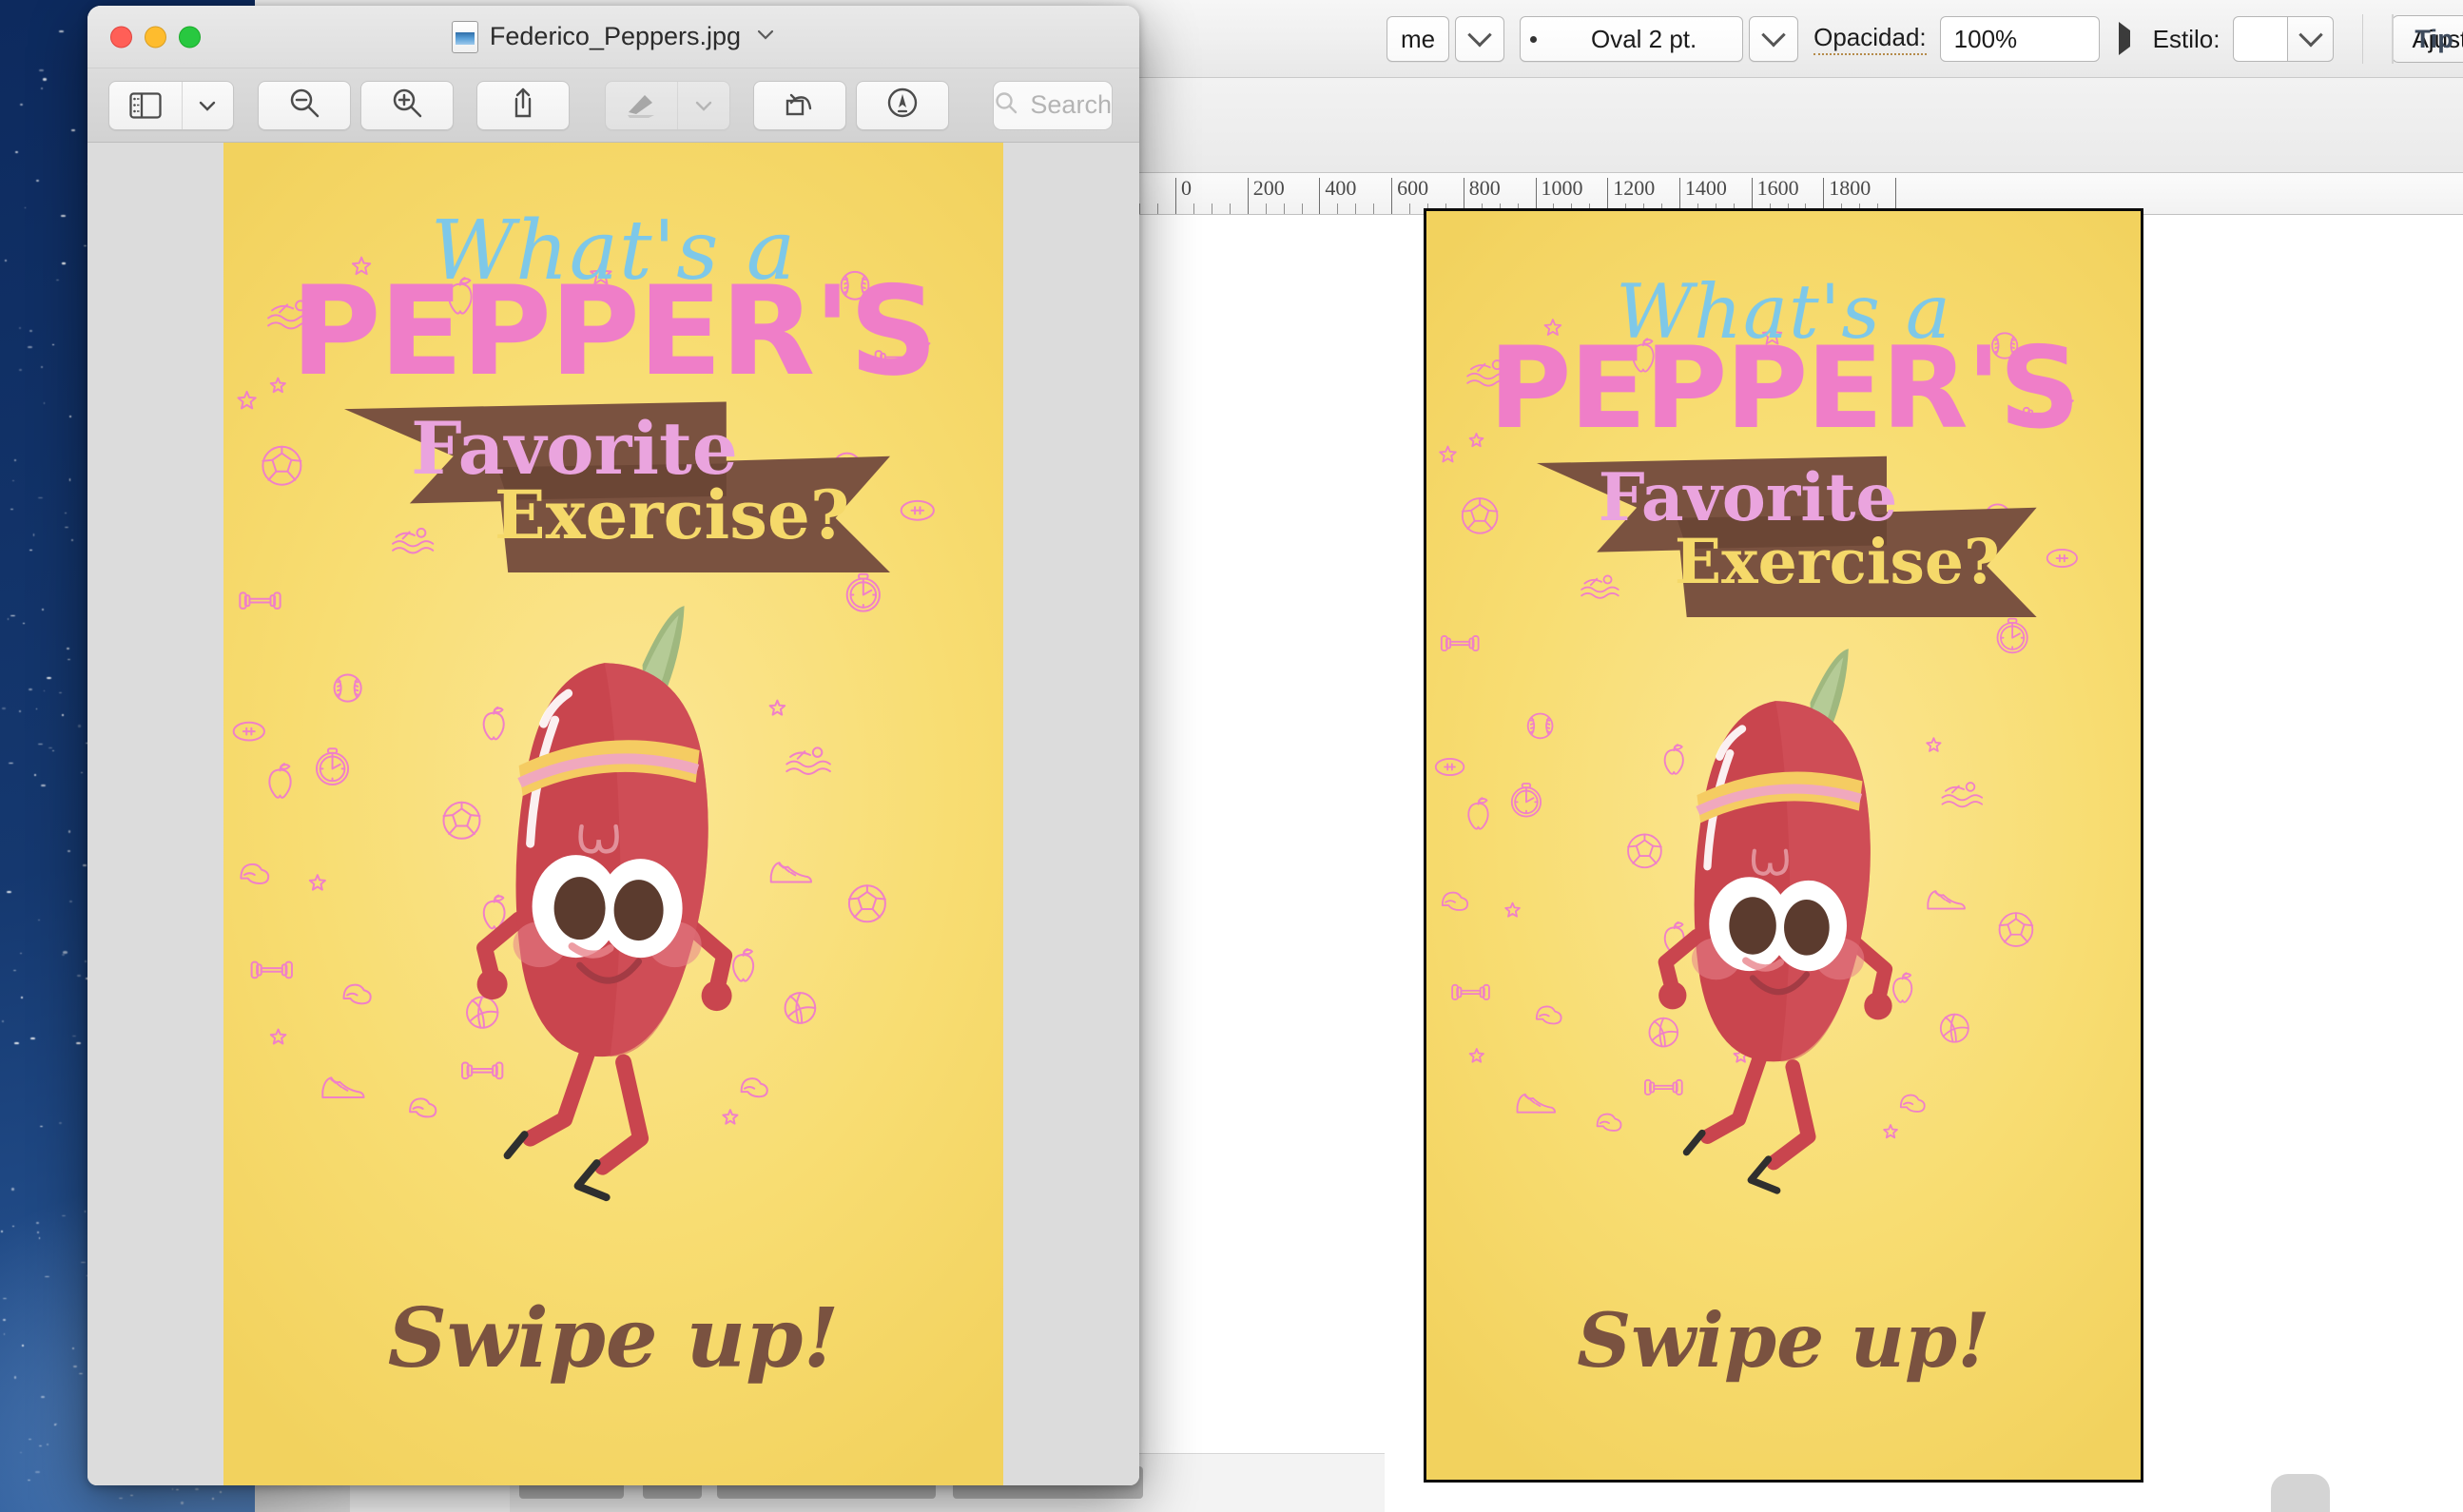 The image size is (2463, 1512). I want to click on stroke-popup-chevron, so click(1774, 39).